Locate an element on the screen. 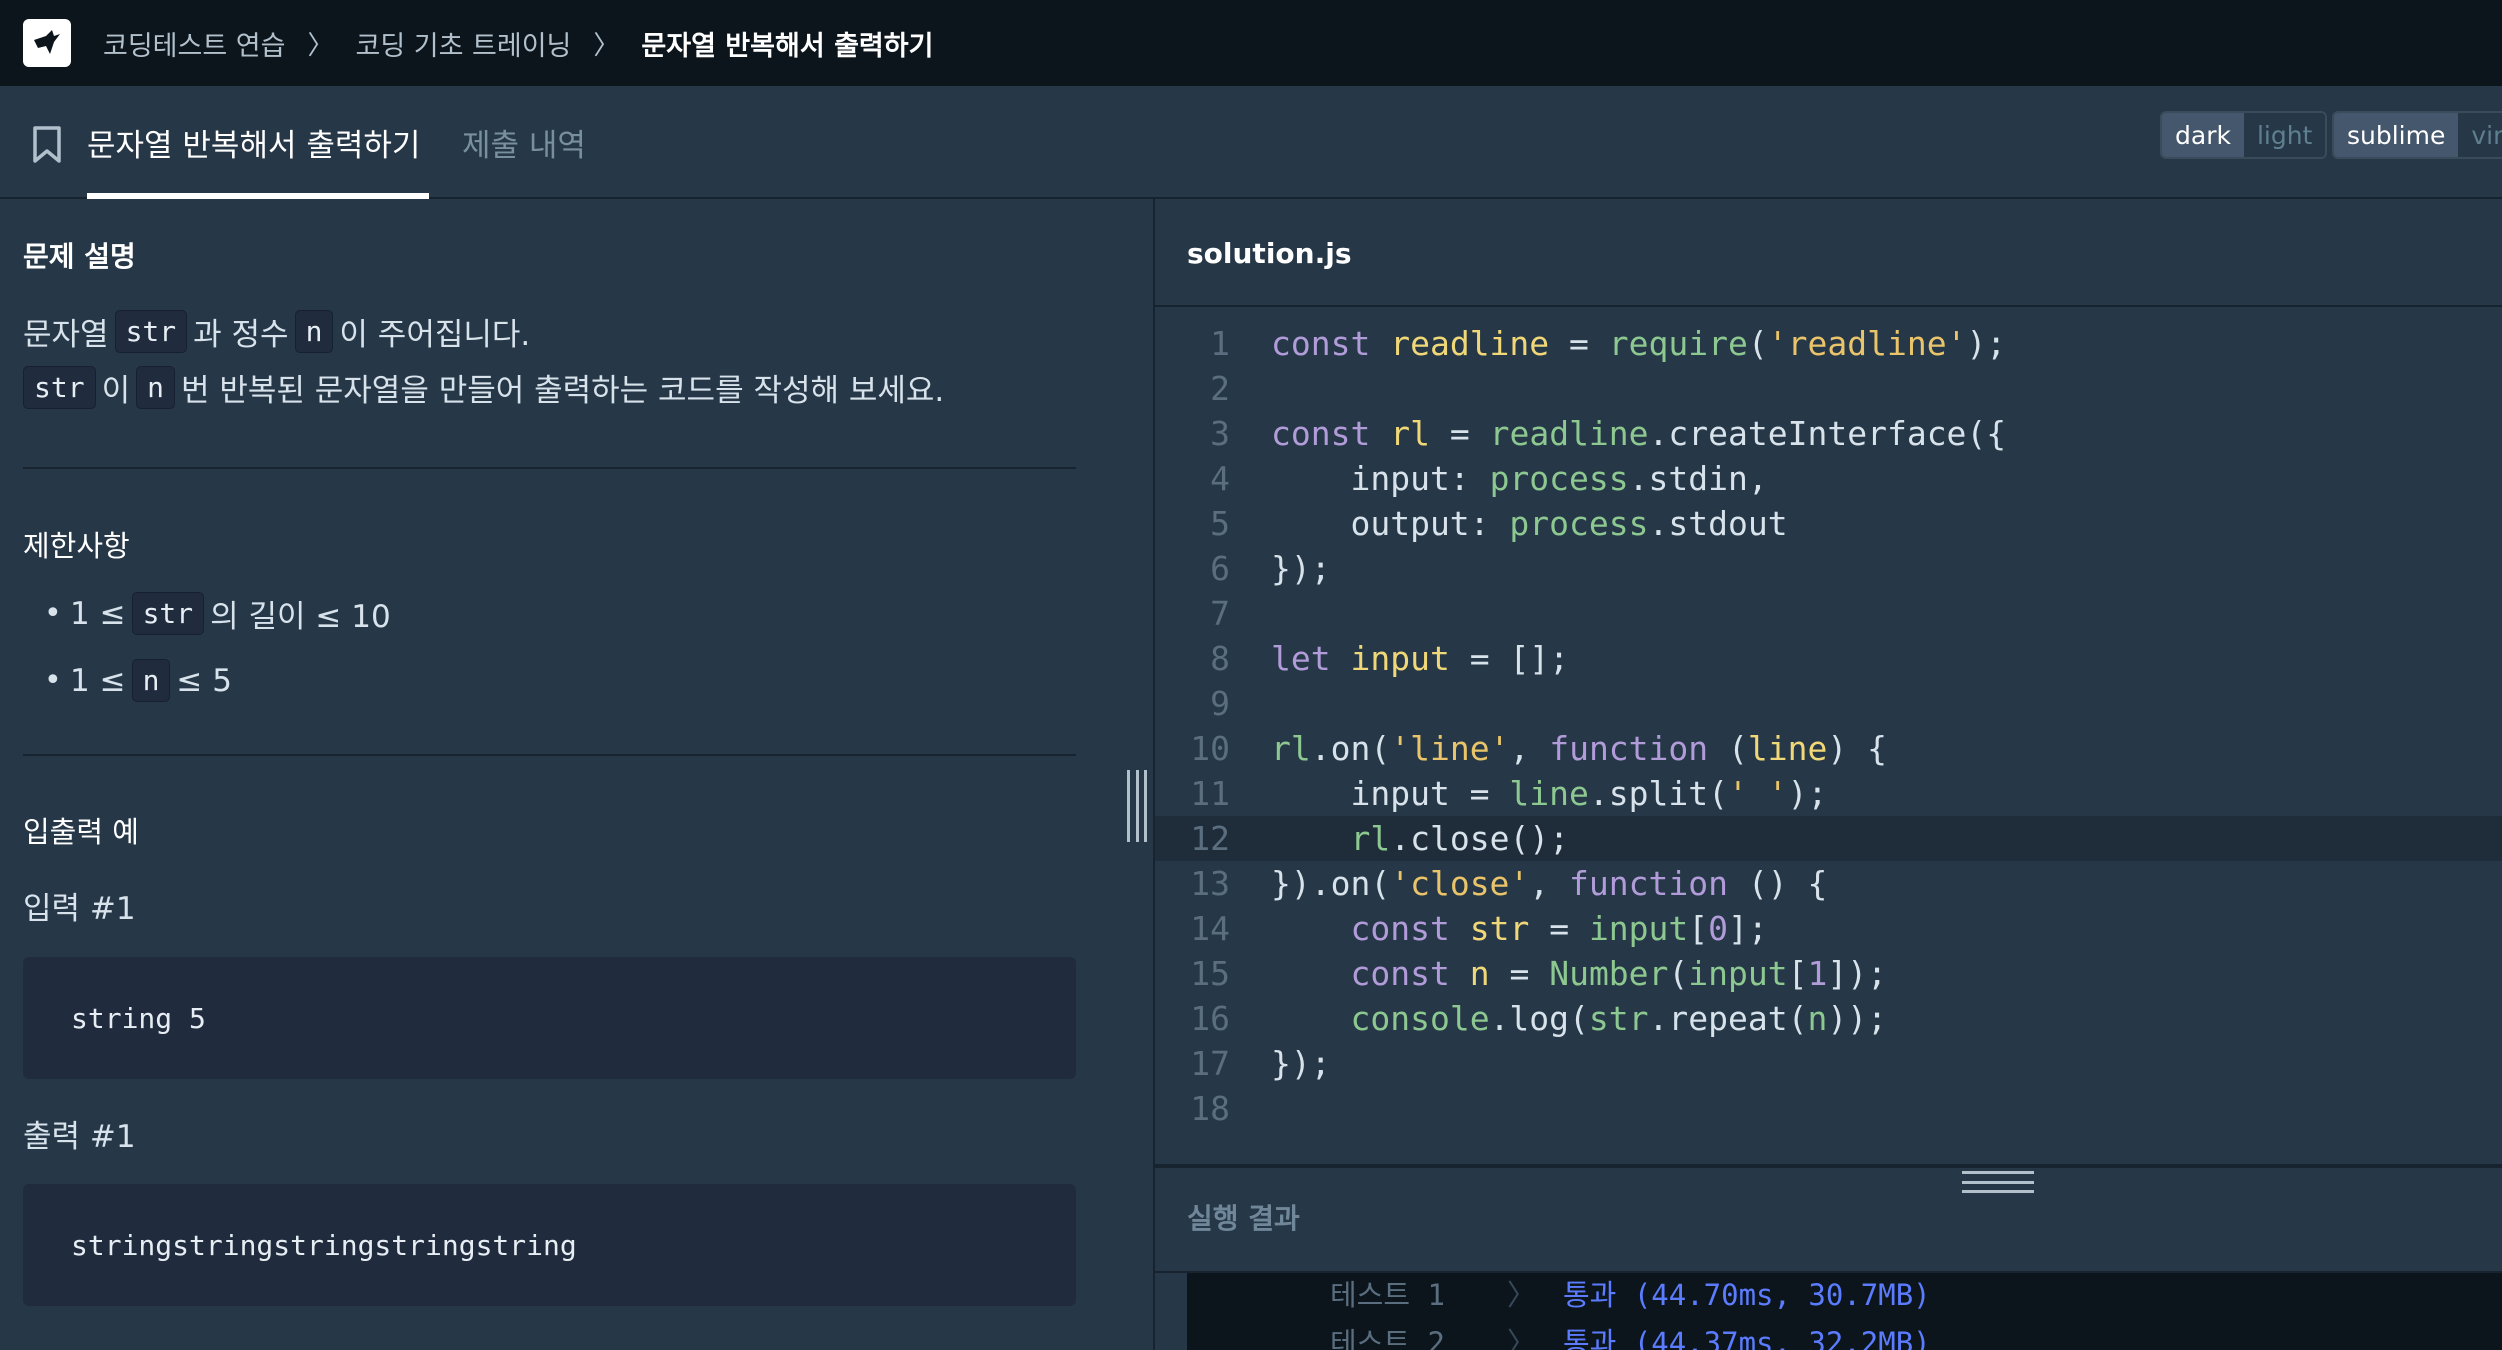 The height and width of the screenshot is (1350, 2502). keymap-vim-button: vim is located at coordinates (2480, 135).